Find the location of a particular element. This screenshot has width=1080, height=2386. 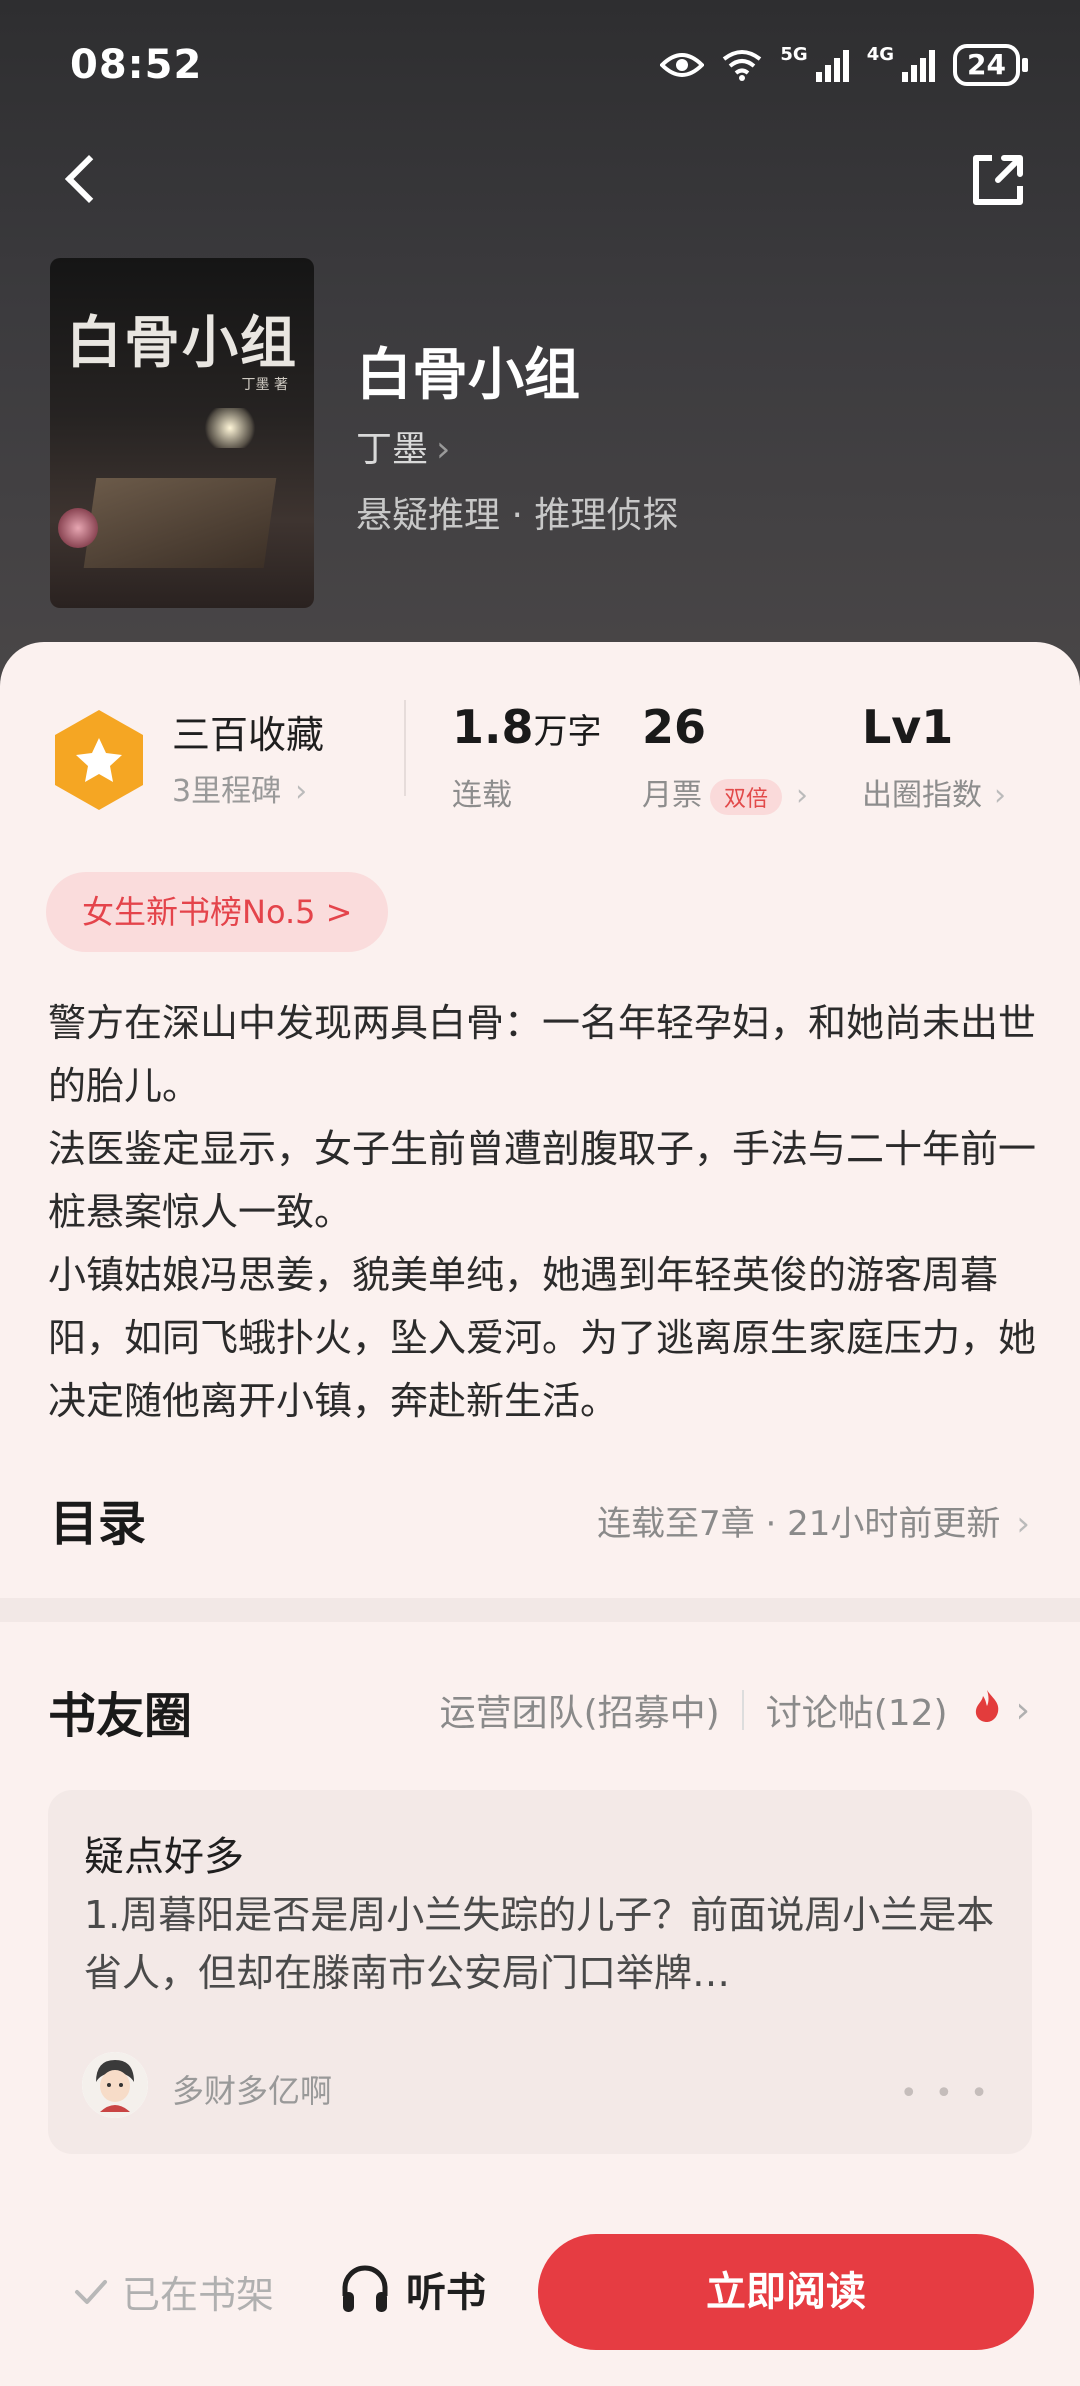

milestone-text: 3里程碑 is located at coordinates (227, 791).